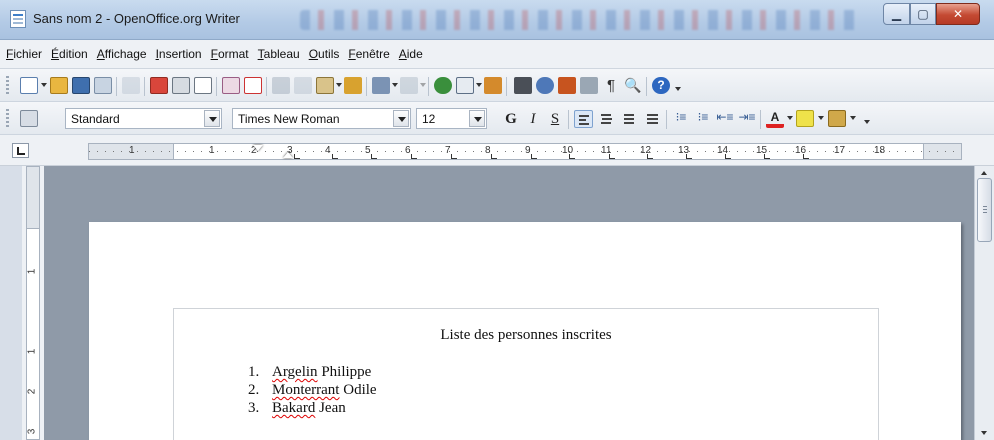  Describe the element at coordinates (253, 85) in the screenshot. I see `autospellcheck-icon` at that location.